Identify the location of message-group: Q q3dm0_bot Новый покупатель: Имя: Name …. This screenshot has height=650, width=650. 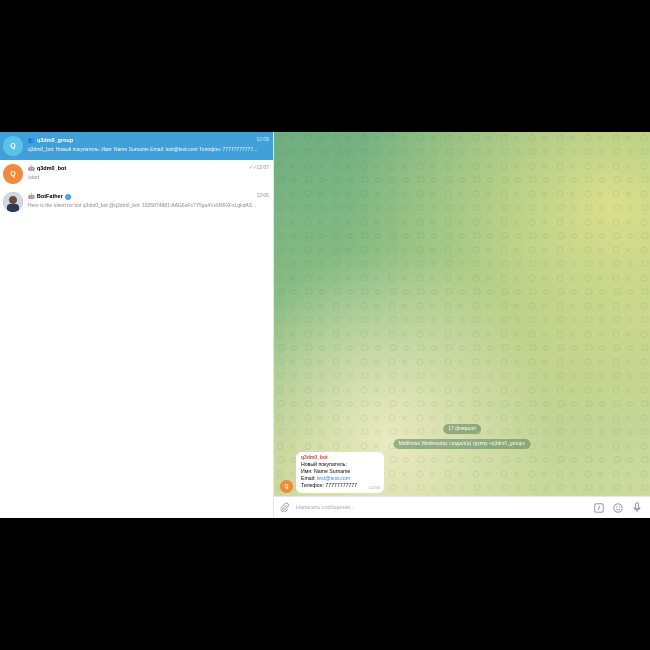
(332, 472).